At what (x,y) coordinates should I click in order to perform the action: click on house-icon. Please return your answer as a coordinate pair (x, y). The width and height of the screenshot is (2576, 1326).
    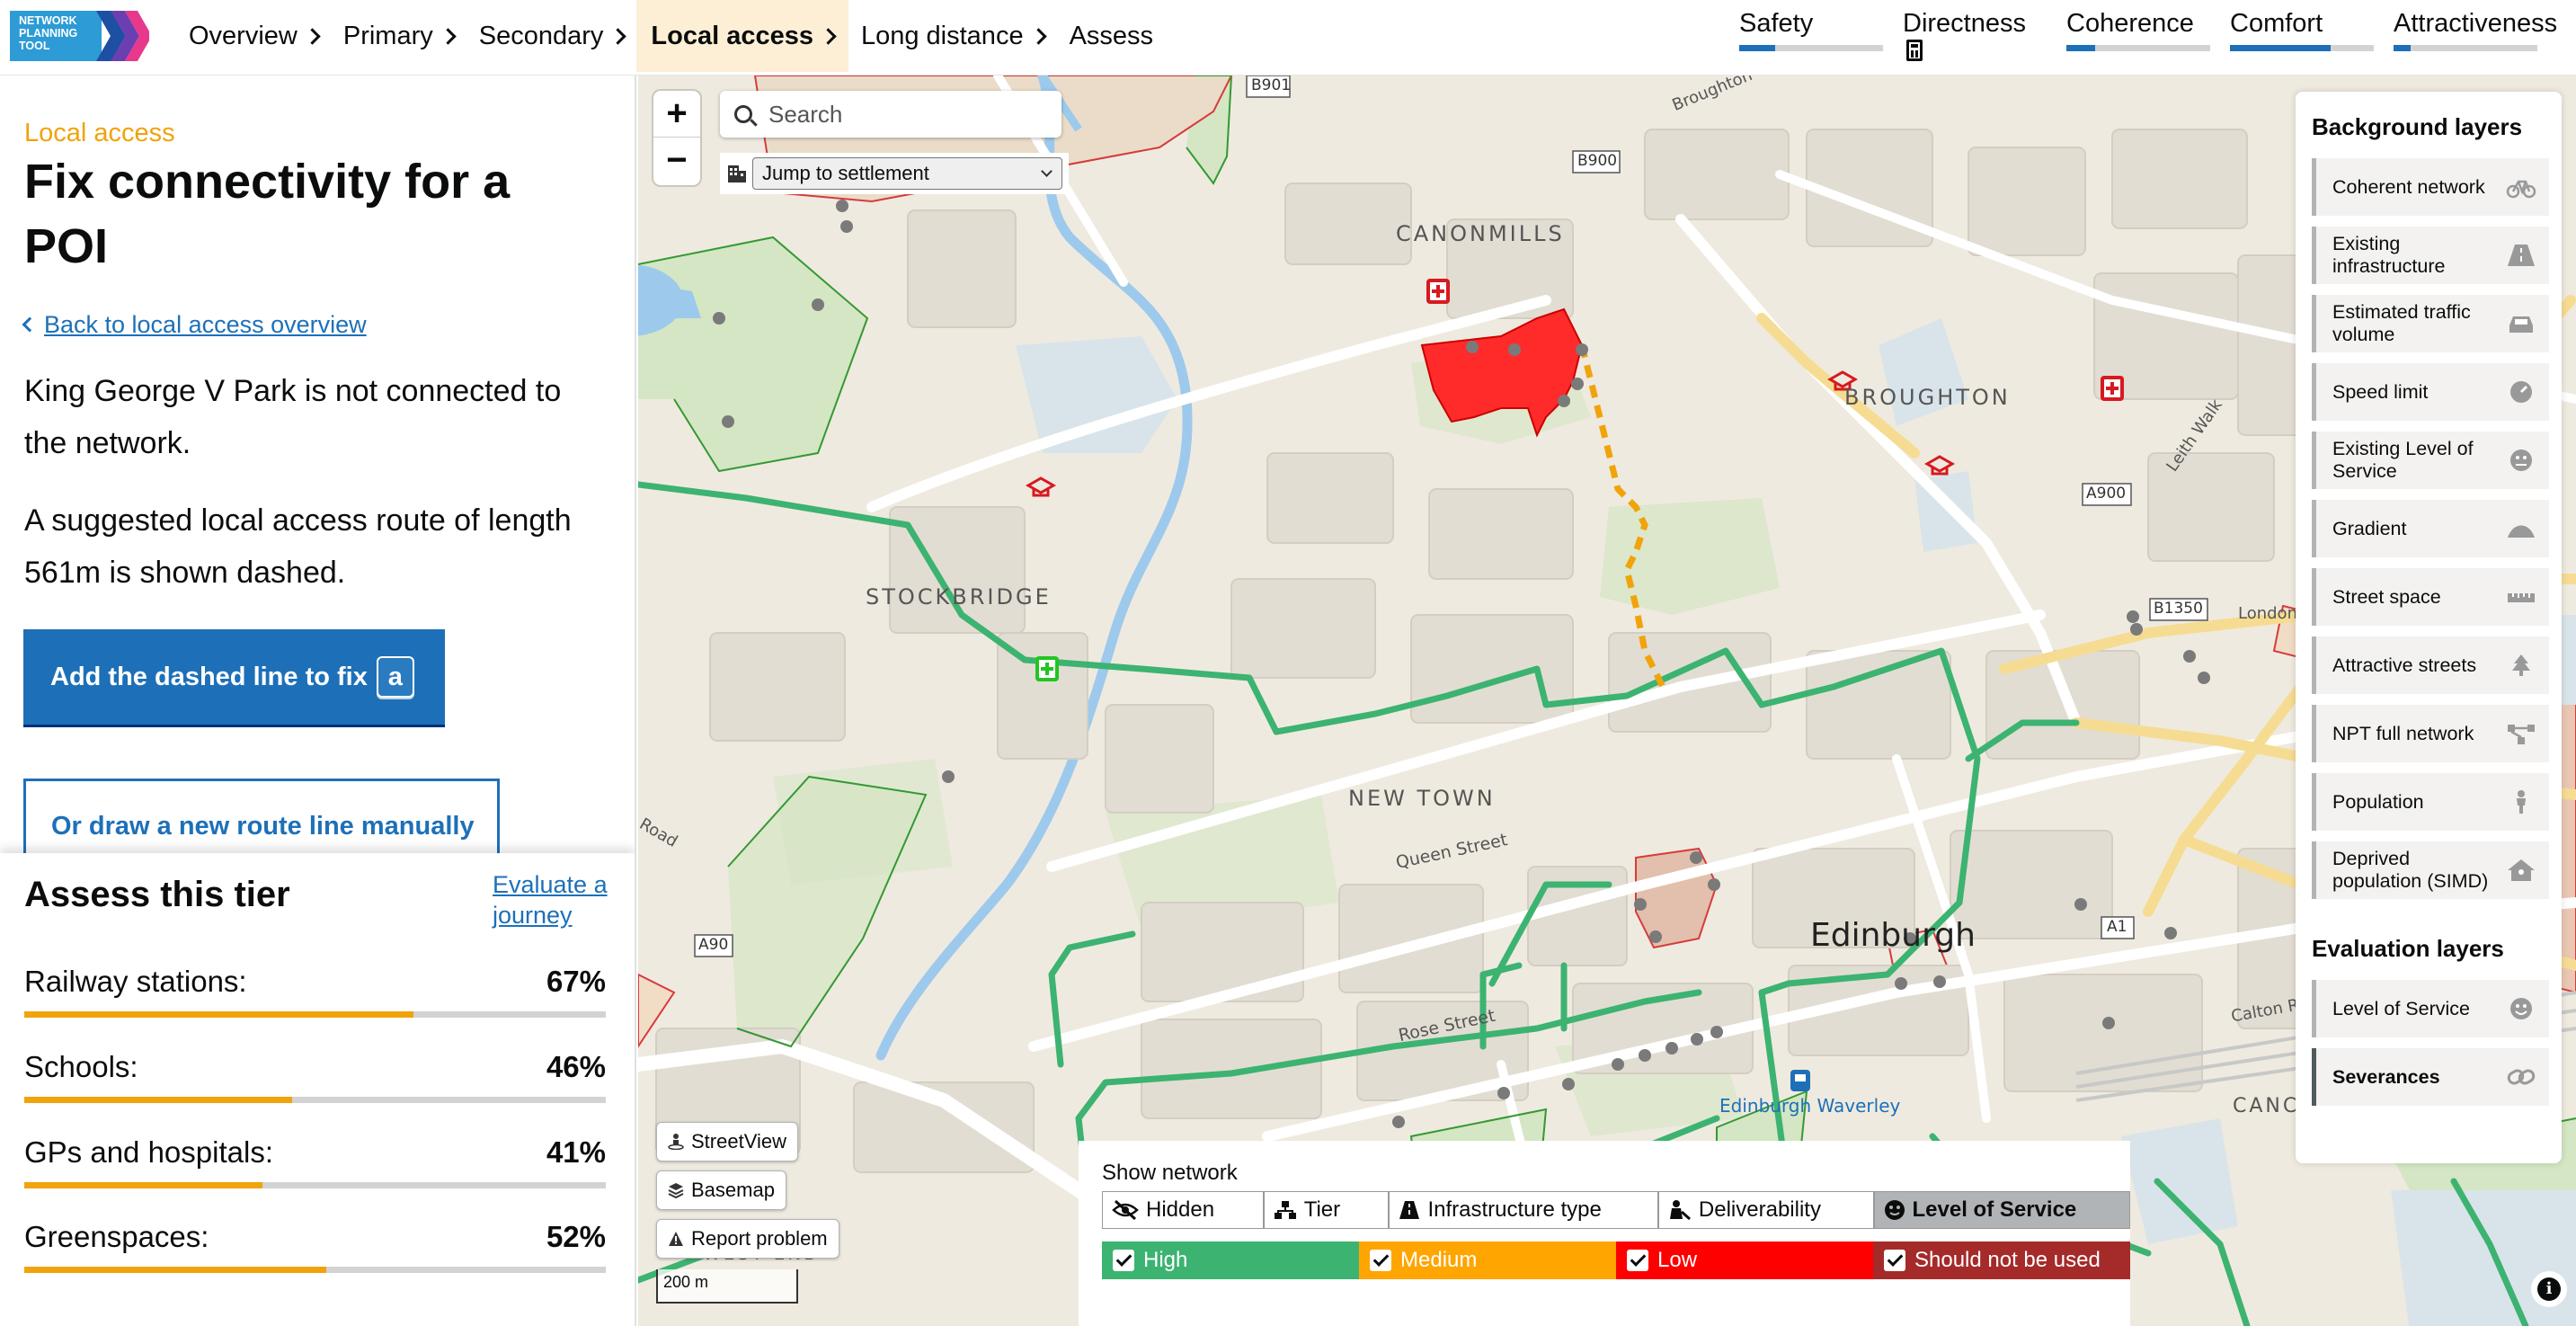
    Looking at the image, I should click on (2521, 870).